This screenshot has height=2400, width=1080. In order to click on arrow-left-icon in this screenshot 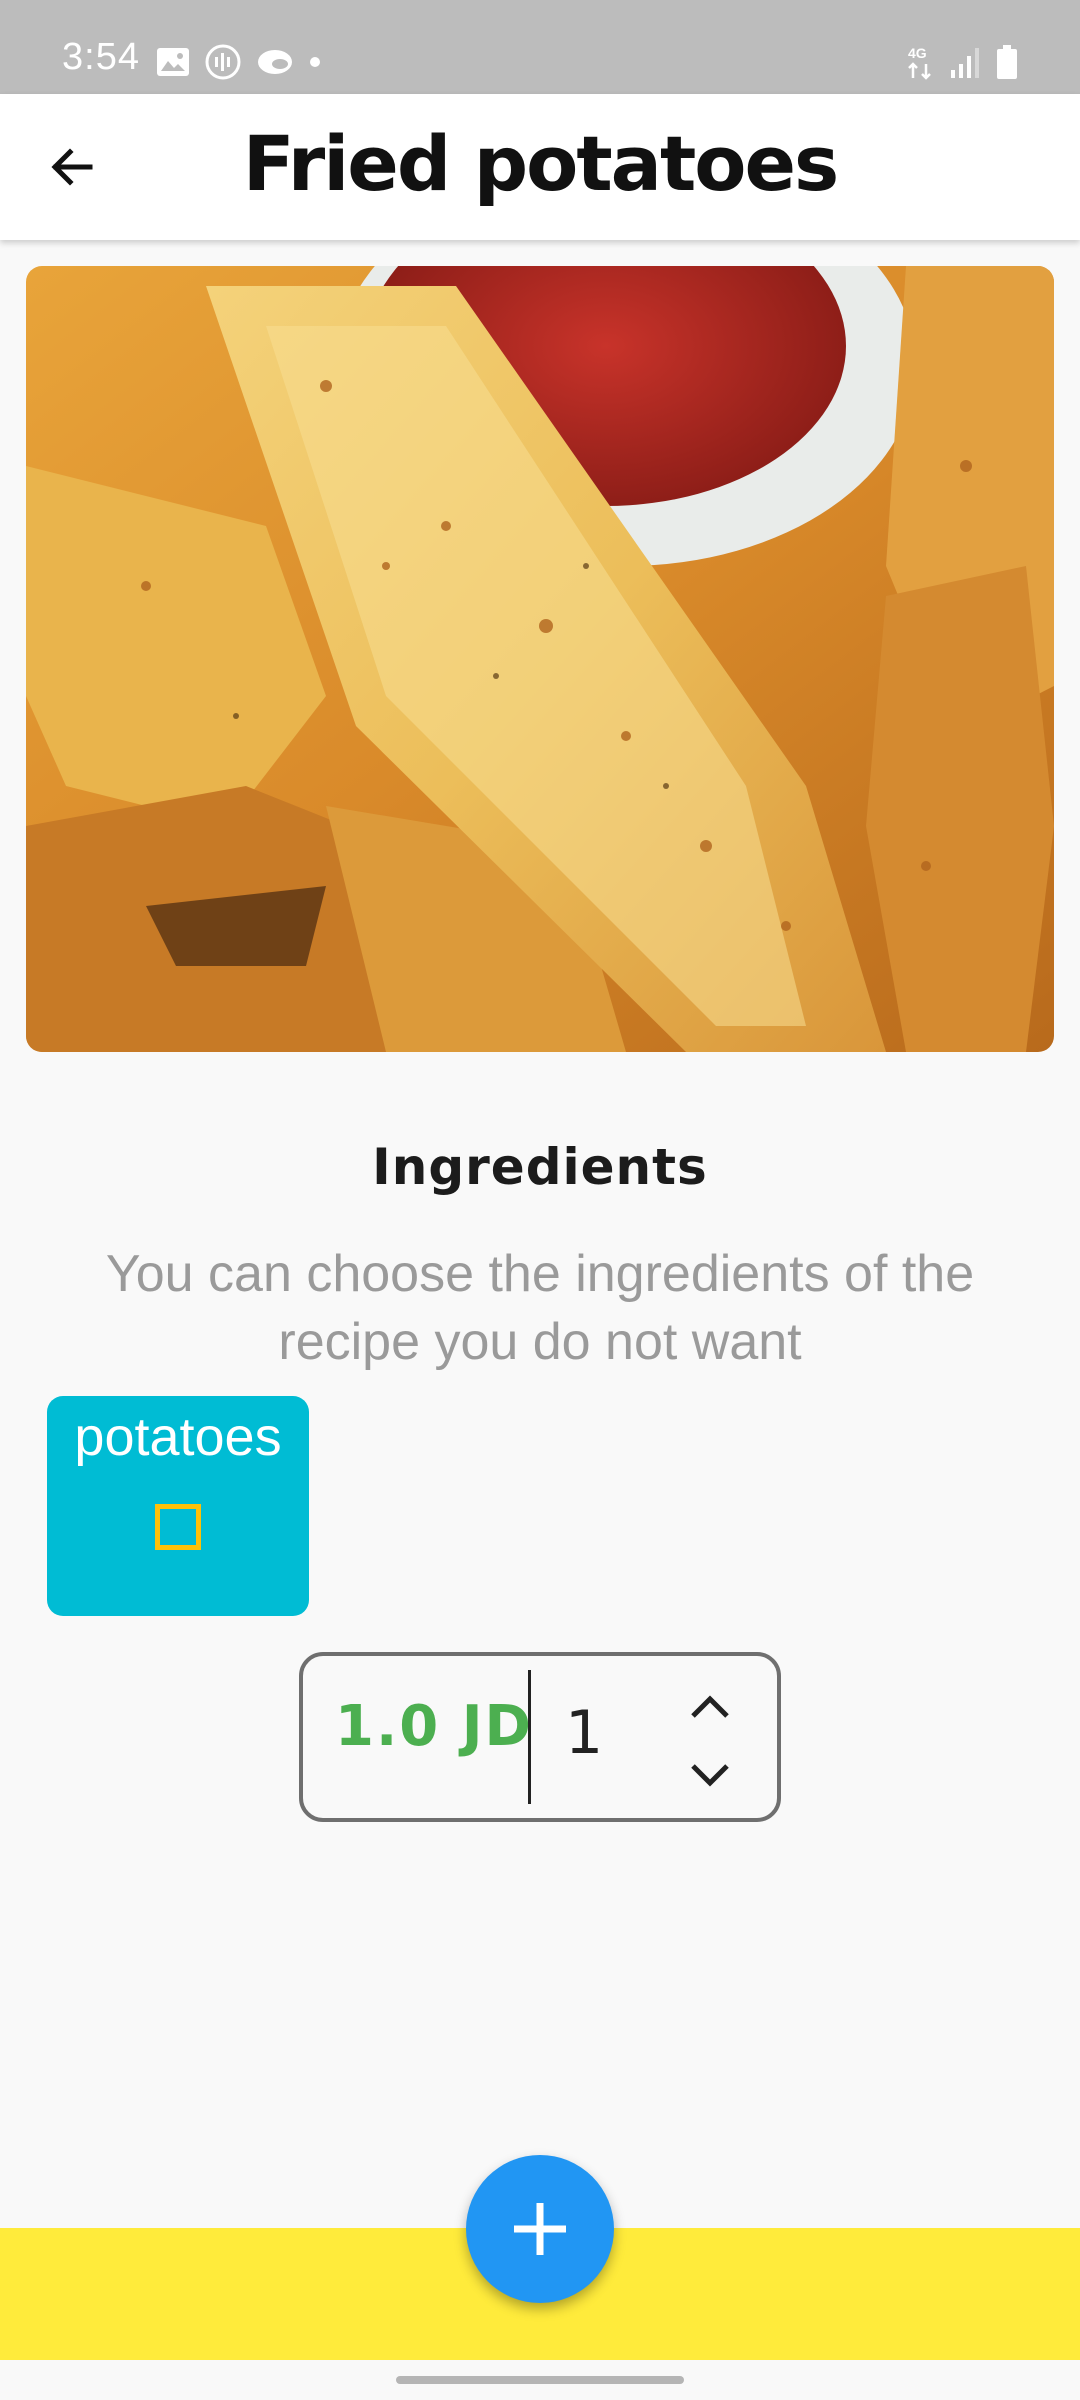, I will do `click(72, 167)`.